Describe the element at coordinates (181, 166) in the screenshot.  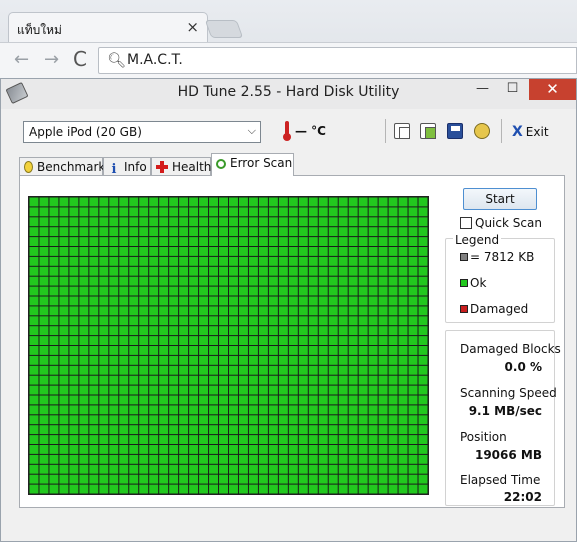
I see `tab-health: Health` at that location.